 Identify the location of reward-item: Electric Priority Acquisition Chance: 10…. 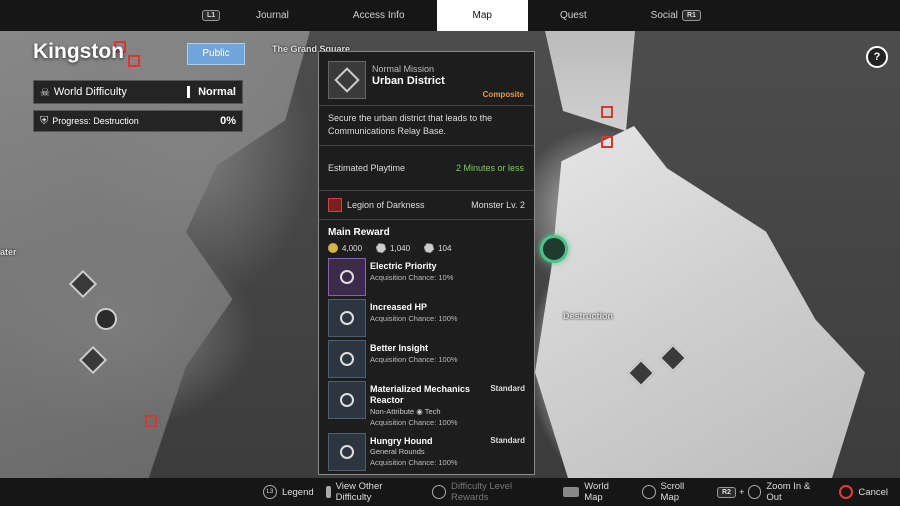
(431, 278).